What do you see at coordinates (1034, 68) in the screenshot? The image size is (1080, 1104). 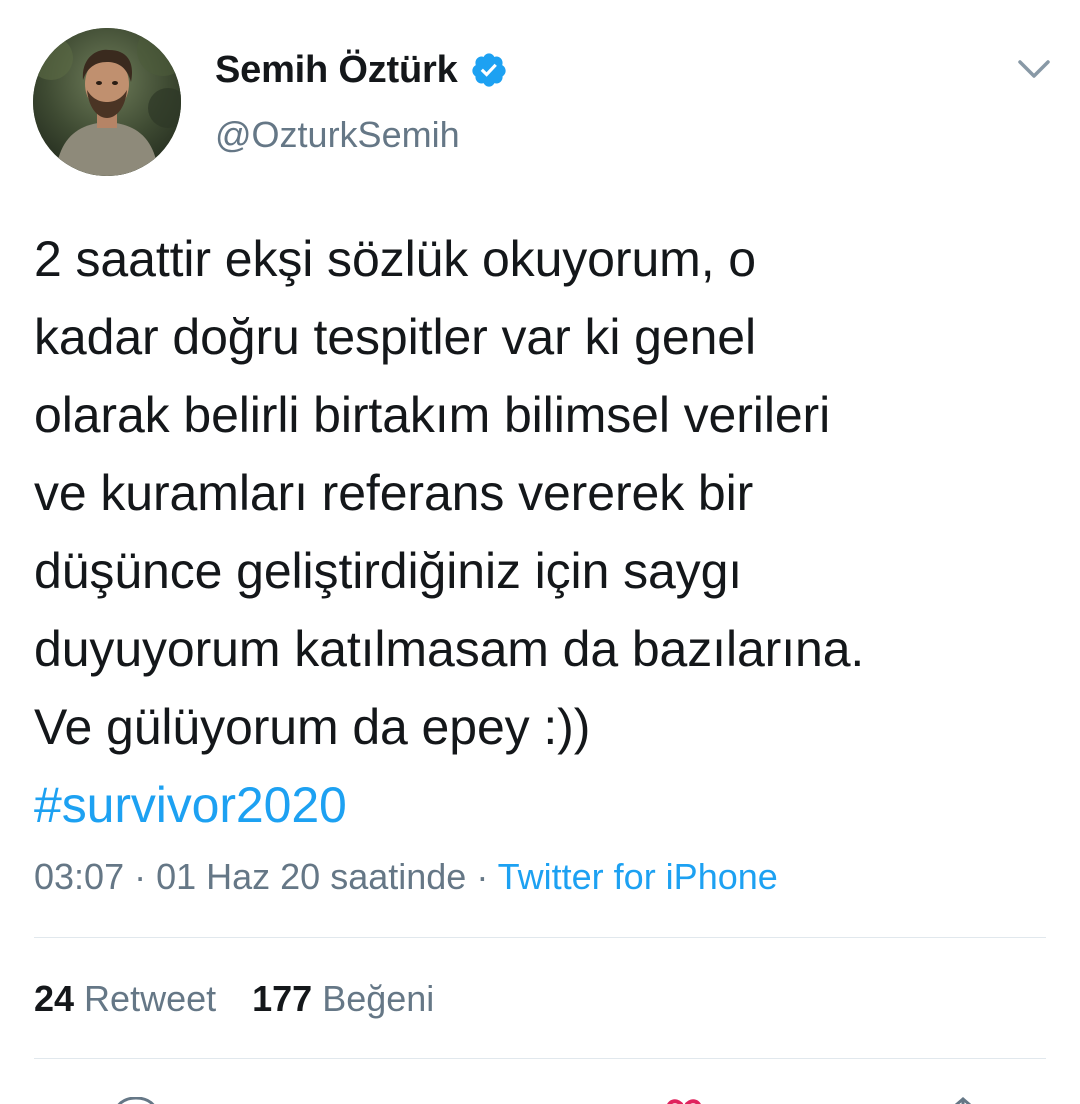 I see `chevron-down-icon` at bounding box center [1034, 68].